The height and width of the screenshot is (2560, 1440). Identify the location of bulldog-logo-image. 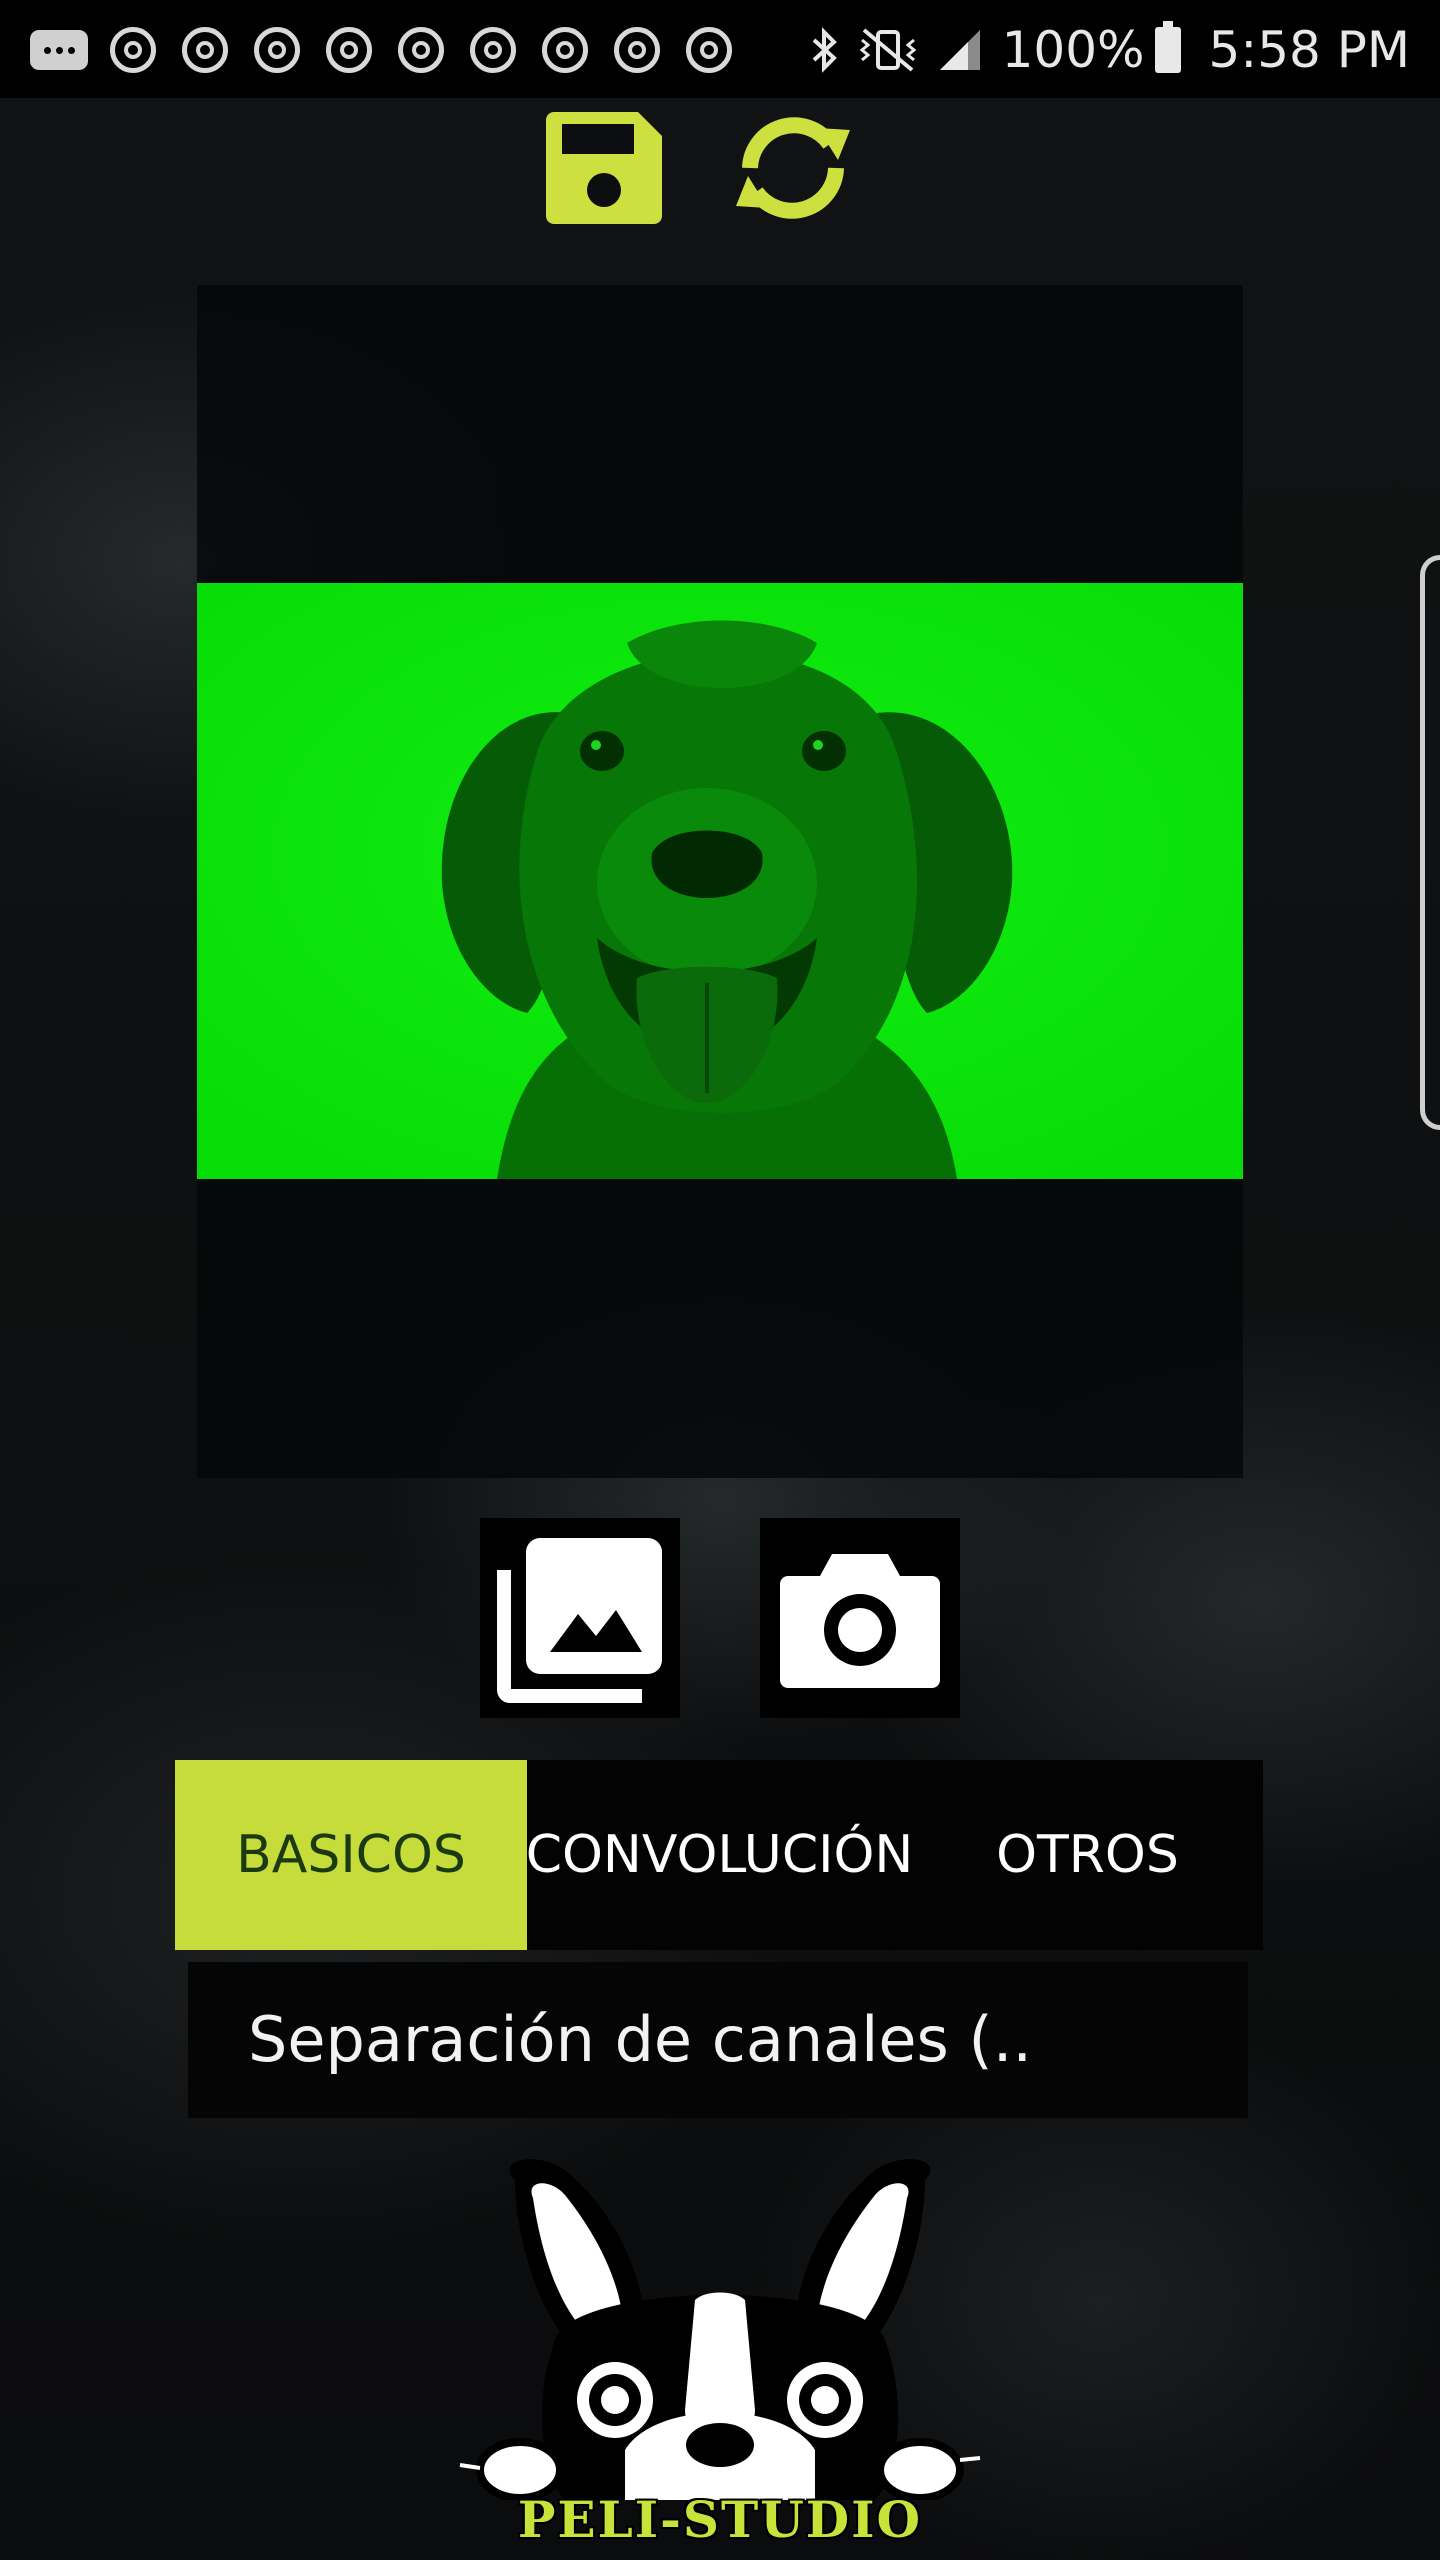
(720, 2330).